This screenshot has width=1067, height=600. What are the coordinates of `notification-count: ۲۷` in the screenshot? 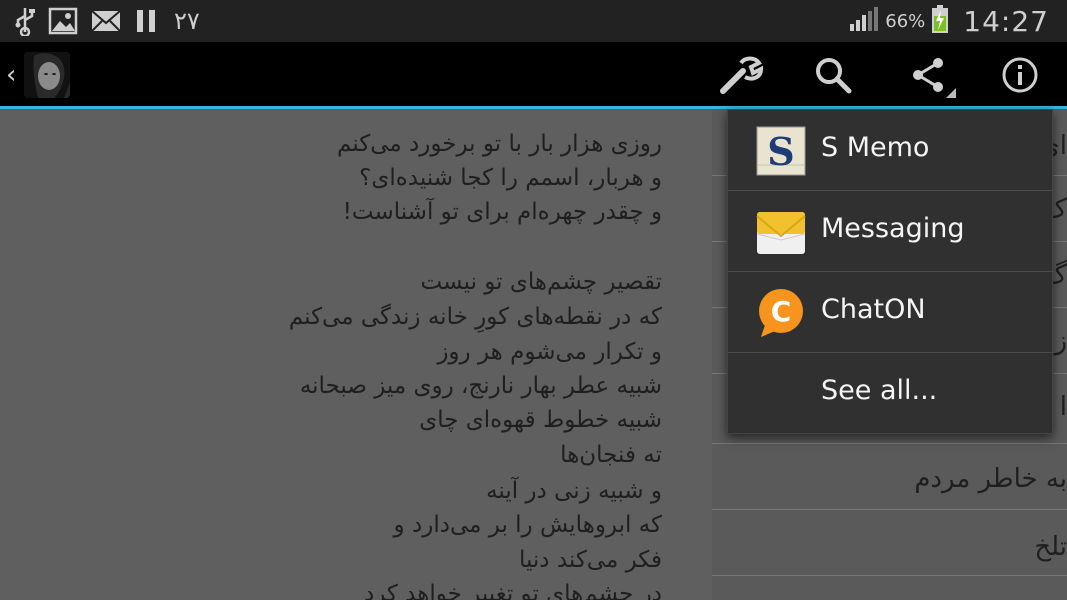 It's located at (187, 21).